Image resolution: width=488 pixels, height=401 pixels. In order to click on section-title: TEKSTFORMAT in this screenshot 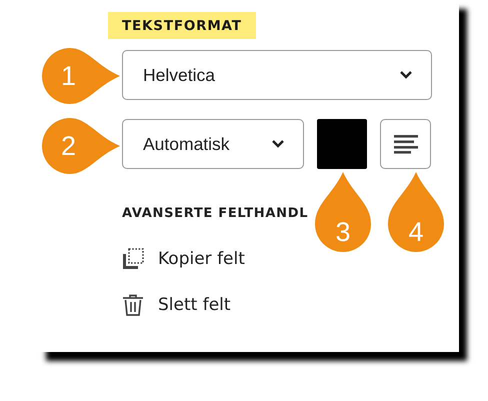, I will do `click(182, 25)`.